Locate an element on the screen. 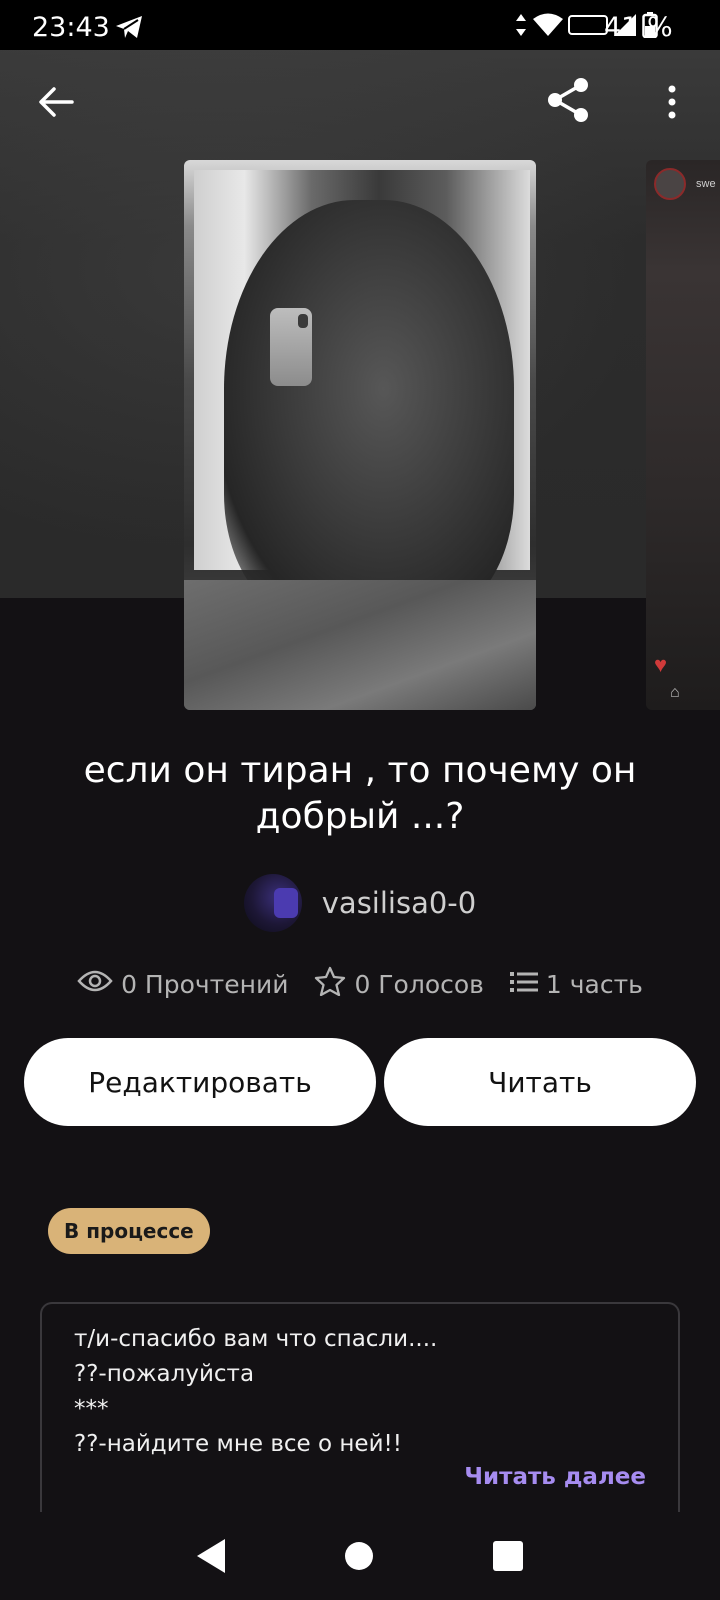  battery-percent: 41 % is located at coordinates (638, 27).